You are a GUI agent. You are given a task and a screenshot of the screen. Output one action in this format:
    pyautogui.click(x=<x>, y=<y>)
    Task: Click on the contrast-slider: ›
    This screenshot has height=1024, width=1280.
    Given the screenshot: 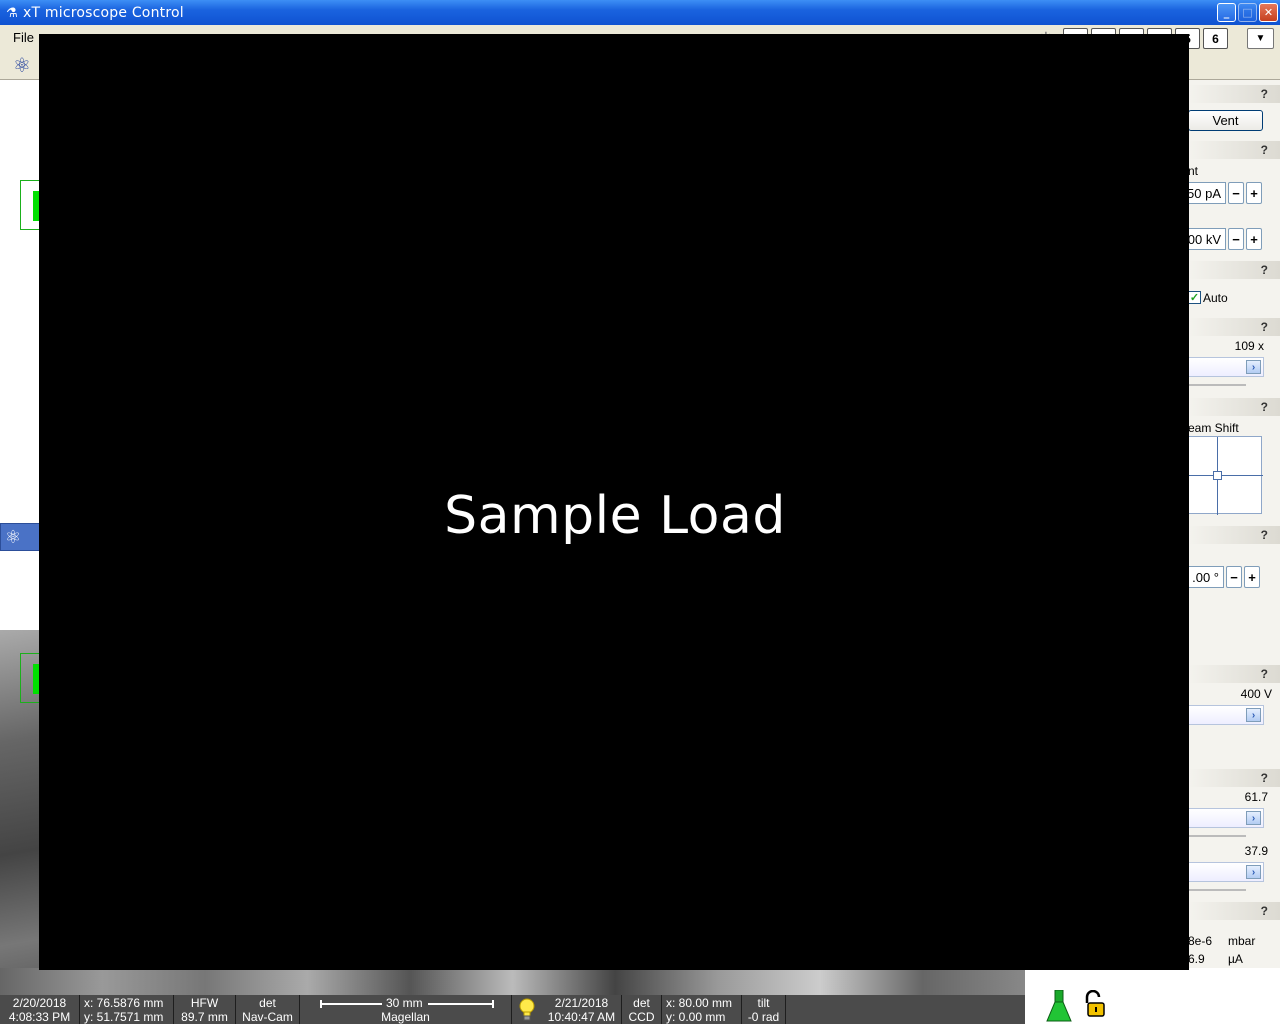 What is the action you would take?
    pyautogui.click(x=1226, y=818)
    